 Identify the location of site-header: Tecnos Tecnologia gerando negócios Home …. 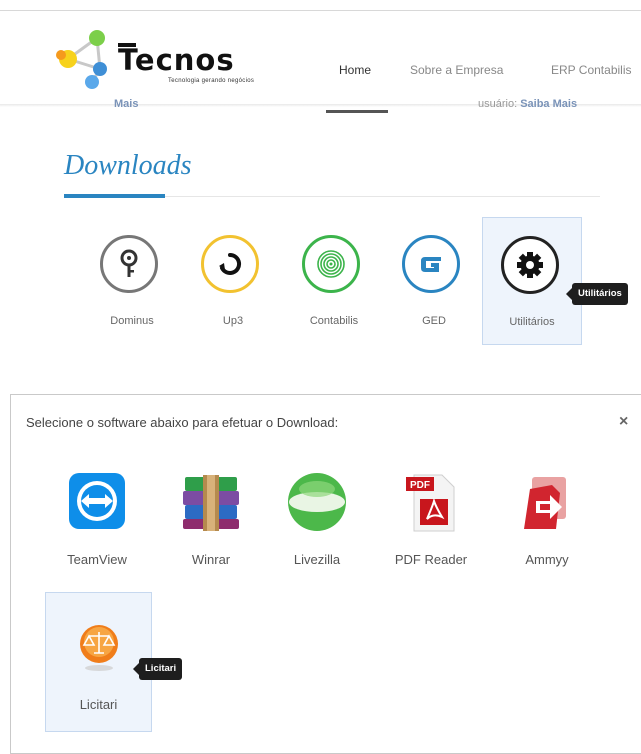
(320, 62).